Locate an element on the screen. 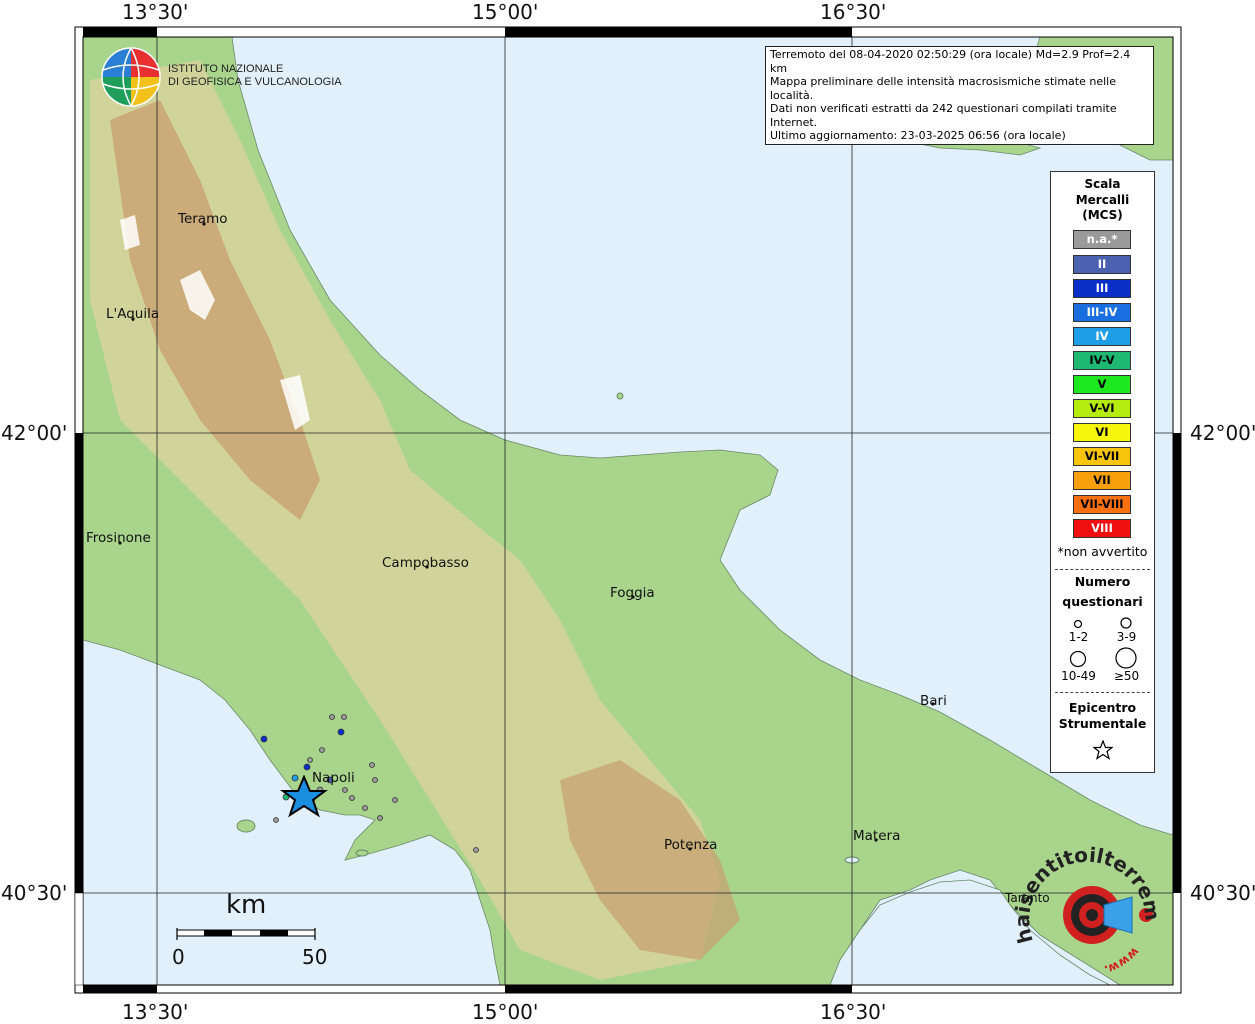  scale-left-value: 0 is located at coordinates (178, 957).